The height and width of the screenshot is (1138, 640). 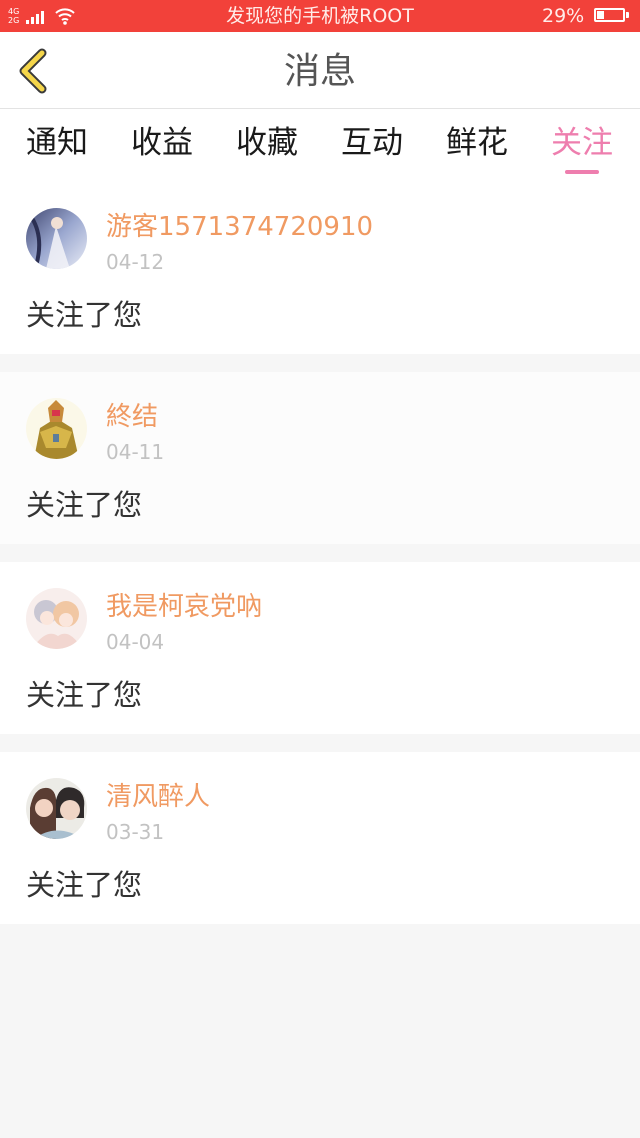 What do you see at coordinates (135, 262) in the screenshot?
I see `notification-date: 04-12` at bounding box center [135, 262].